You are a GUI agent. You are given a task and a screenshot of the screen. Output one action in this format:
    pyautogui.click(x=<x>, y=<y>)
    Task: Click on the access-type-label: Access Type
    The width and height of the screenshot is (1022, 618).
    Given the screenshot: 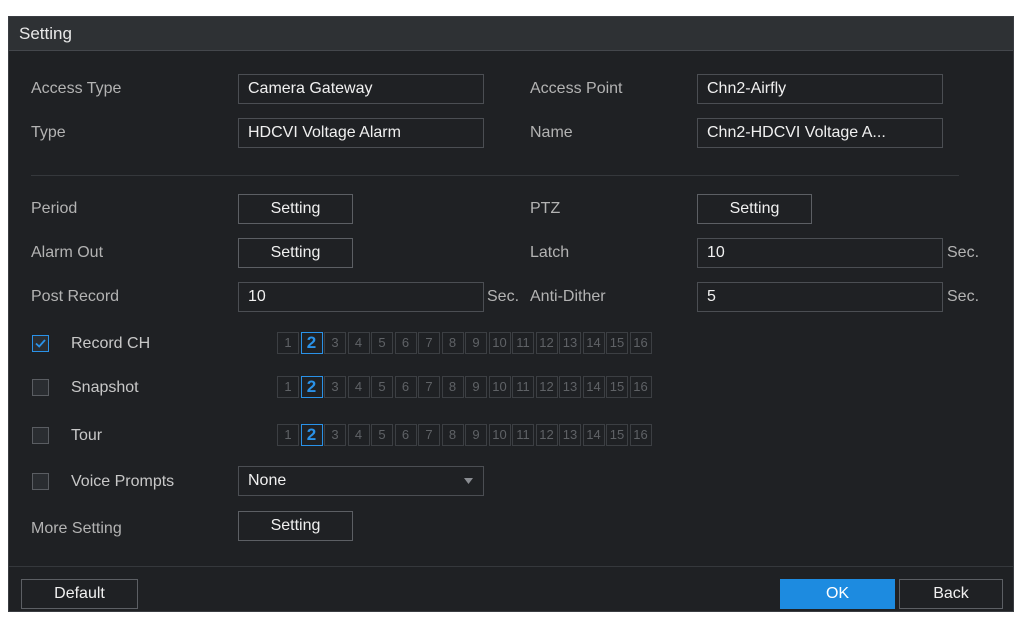 What is the action you would take?
    pyautogui.click(x=76, y=88)
    